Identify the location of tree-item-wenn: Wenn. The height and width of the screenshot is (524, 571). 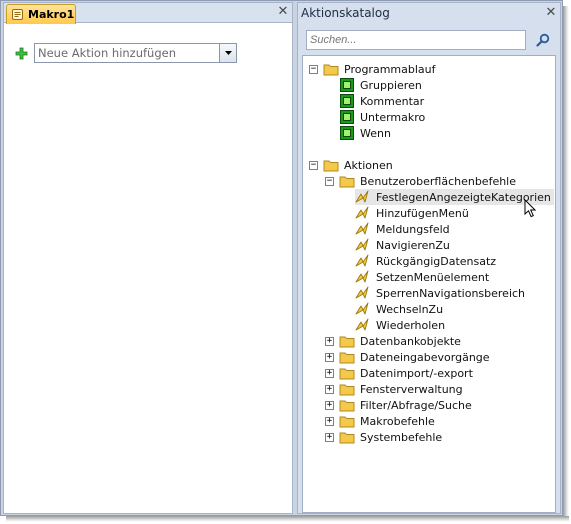
(365, 133).